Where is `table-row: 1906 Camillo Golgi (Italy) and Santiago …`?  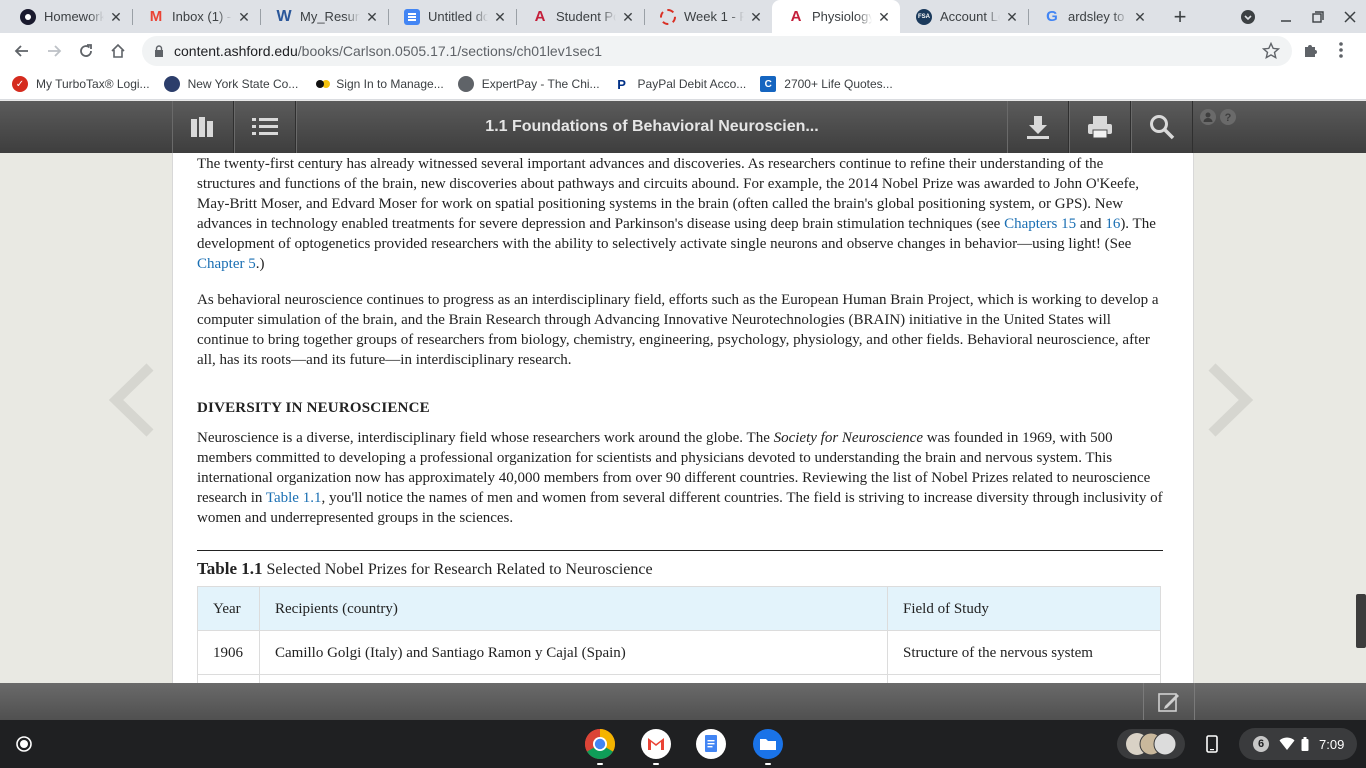
table-row: 1906 Camillo Golgi (Italy) and Santiago … is located at coordinates (679, 652).